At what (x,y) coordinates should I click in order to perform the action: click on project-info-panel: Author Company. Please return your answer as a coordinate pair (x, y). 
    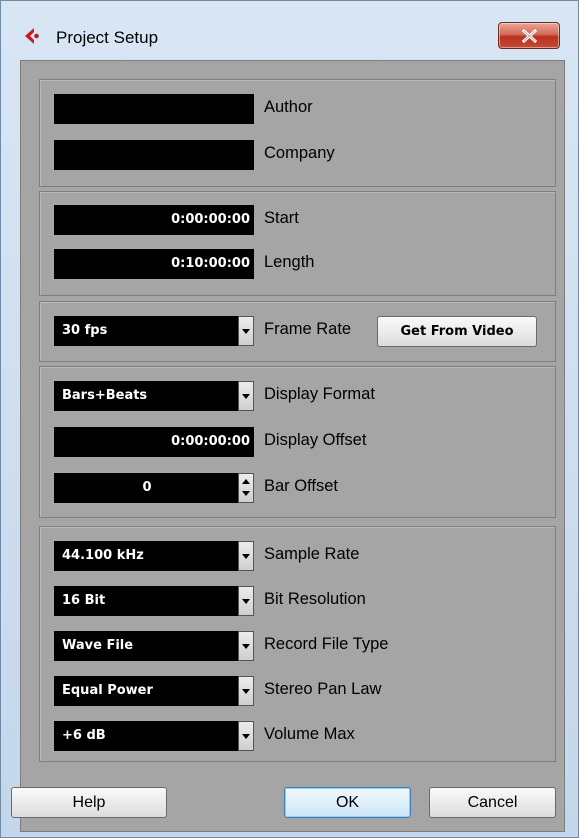
    Looking at the image, I should click on (297, 133).